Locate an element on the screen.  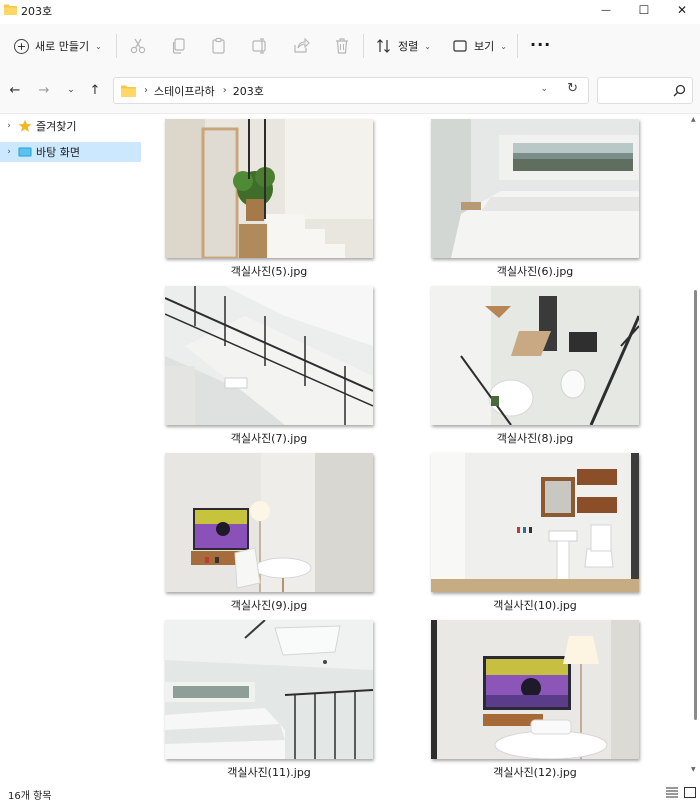
arrow-left-icon: ← is located at coordinates (15, 90).